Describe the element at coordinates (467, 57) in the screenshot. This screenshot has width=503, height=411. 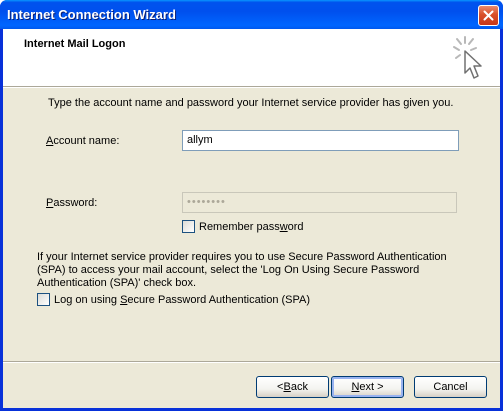
I see `wizard-wand-icon` at that location.